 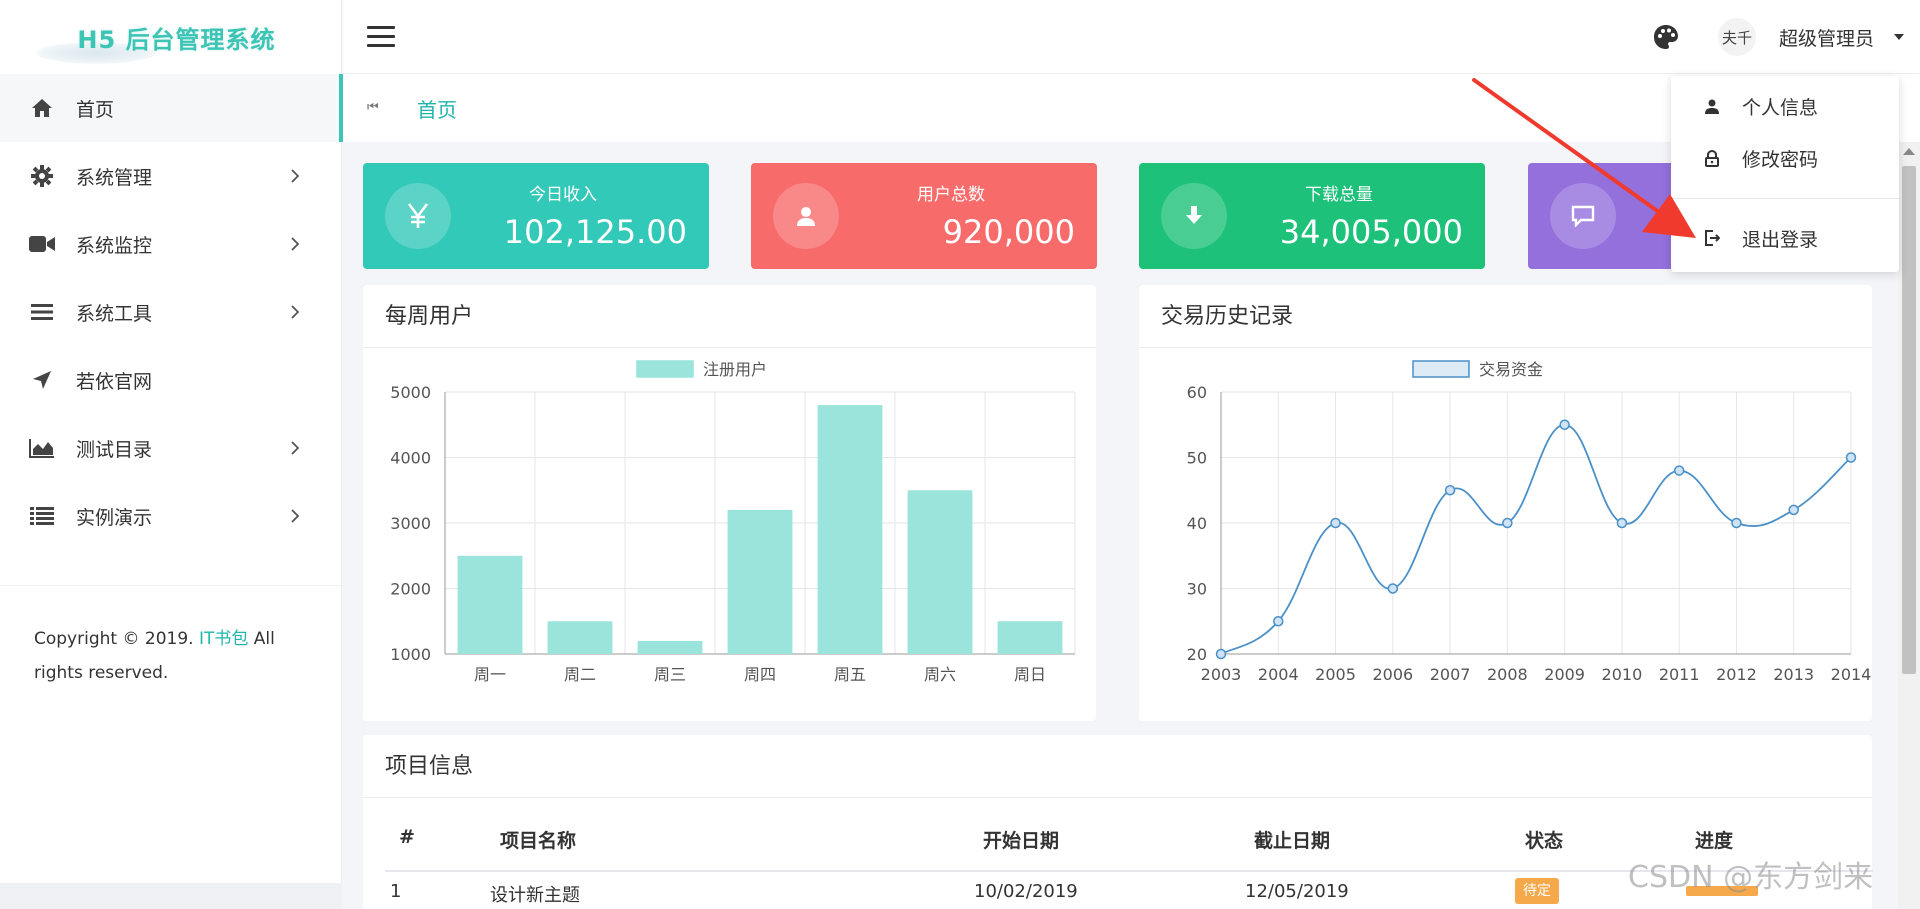 I want to click on column-header-end-date: 截止日期, so click(x=1292, y=841).